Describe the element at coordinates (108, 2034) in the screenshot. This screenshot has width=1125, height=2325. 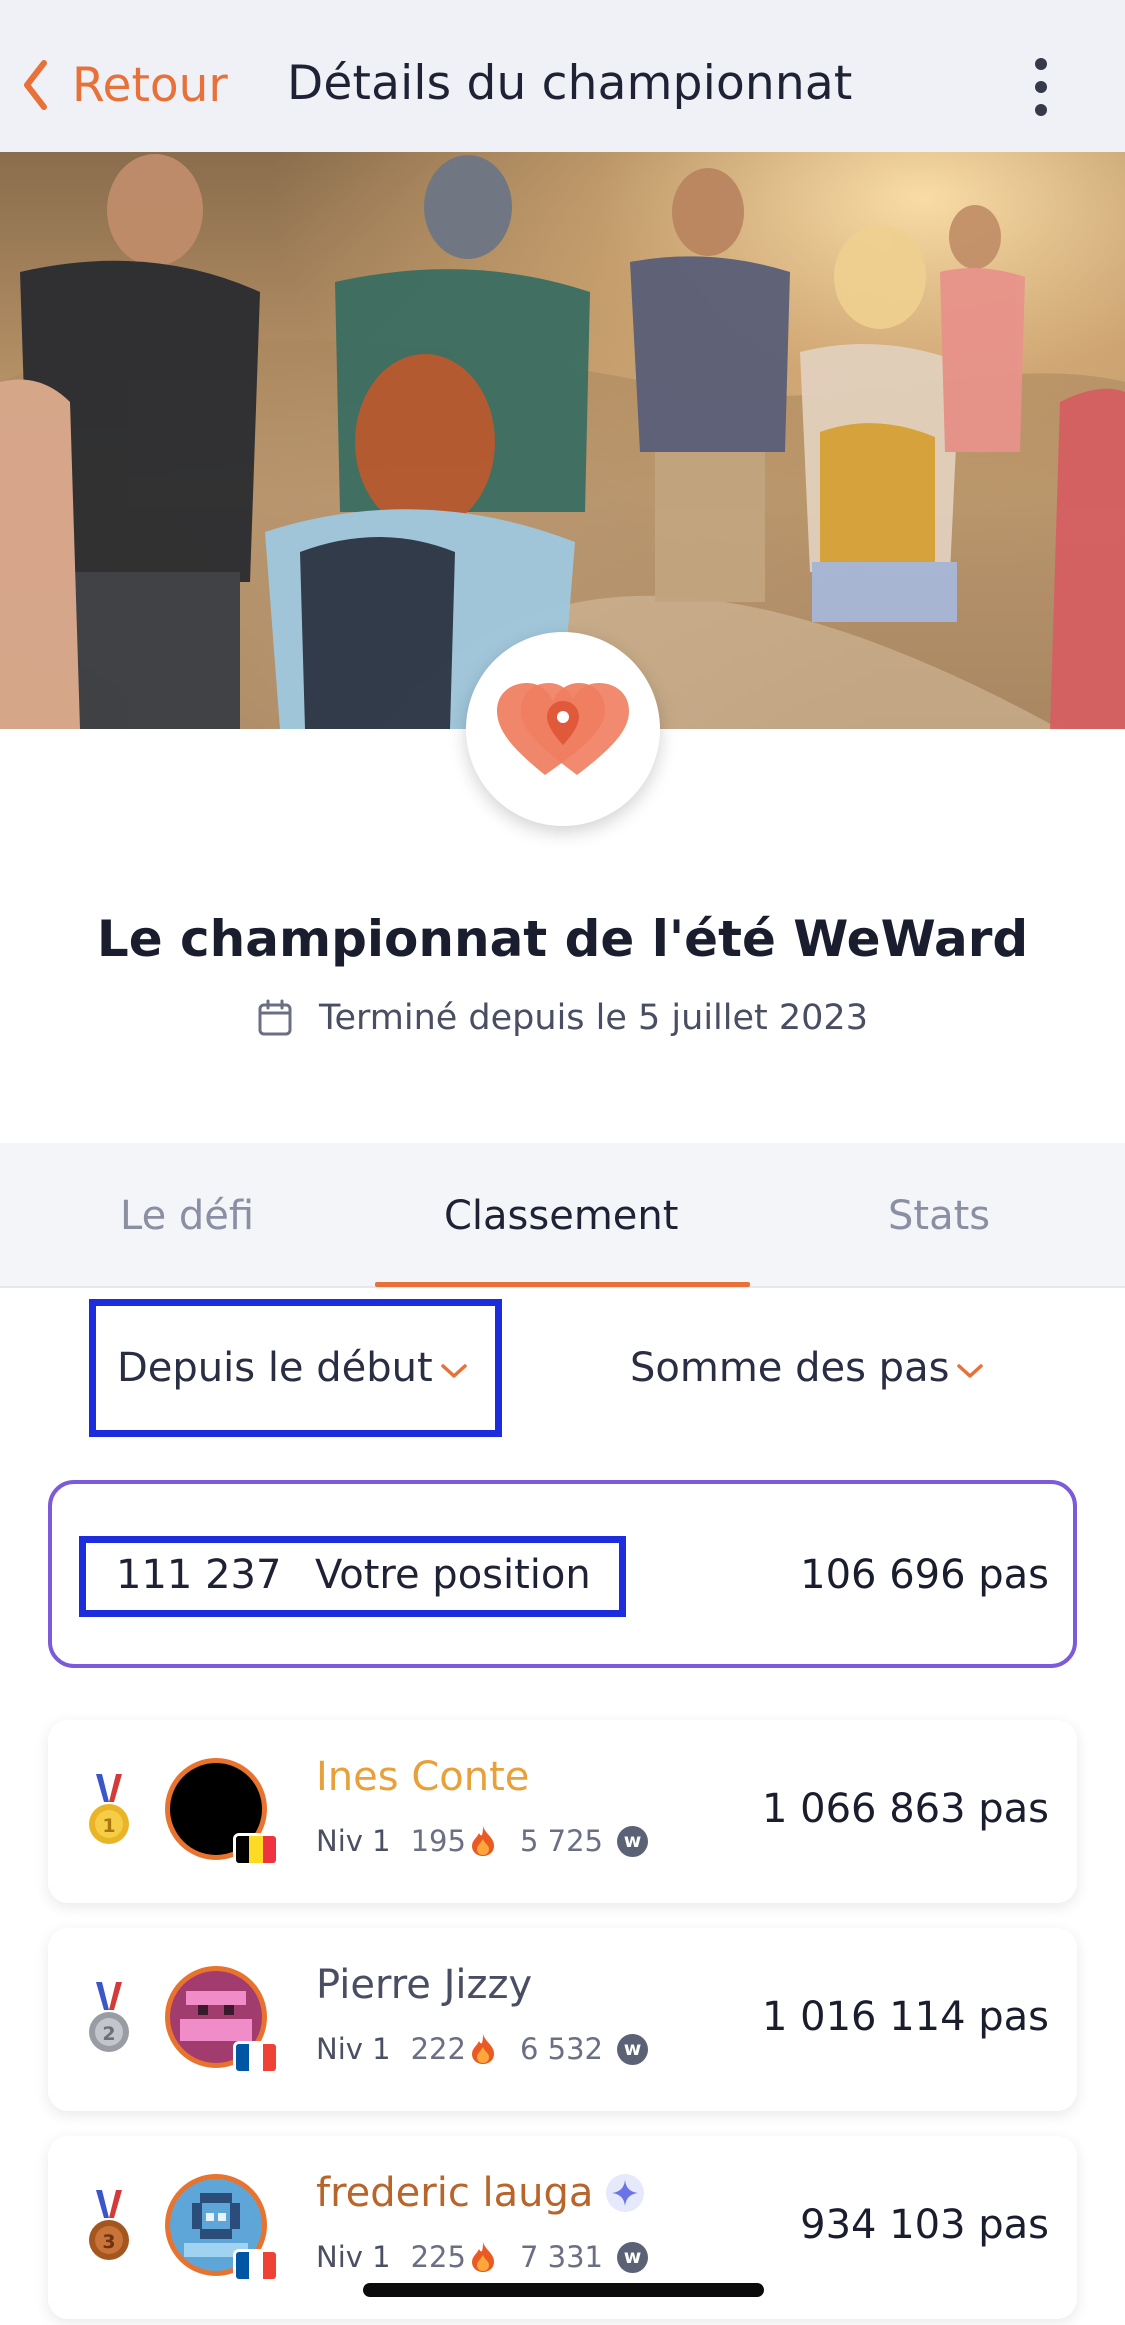
I see `svg-text: 2` at that location.